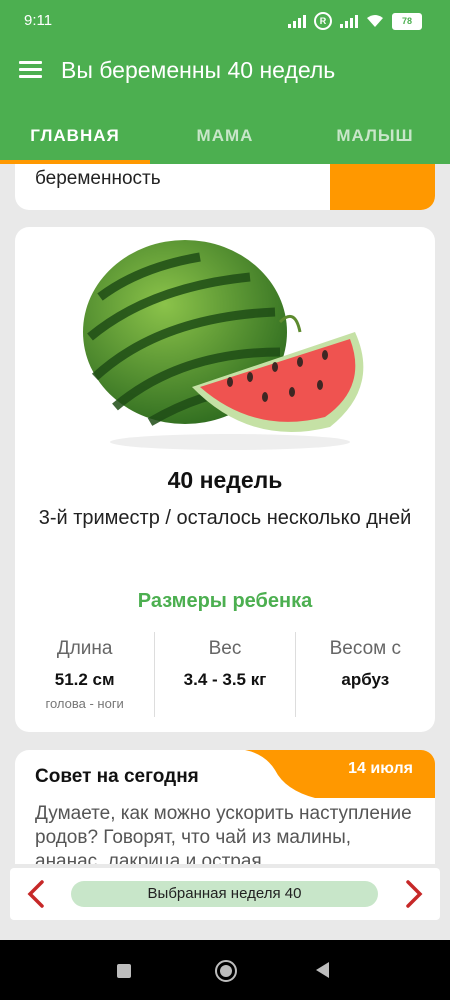 The image size is (450, 1000). I want to click on wifi-icon, so click(375, 21).